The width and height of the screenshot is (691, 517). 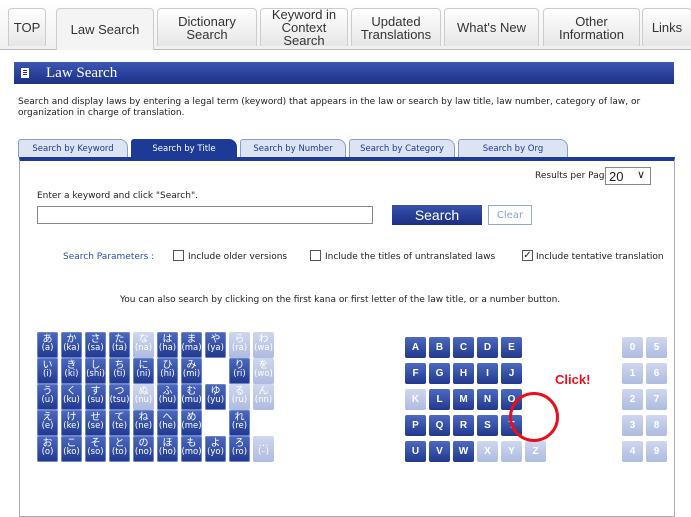 I want to click on kana-button: ち (ti), so click(x=119, y=371).